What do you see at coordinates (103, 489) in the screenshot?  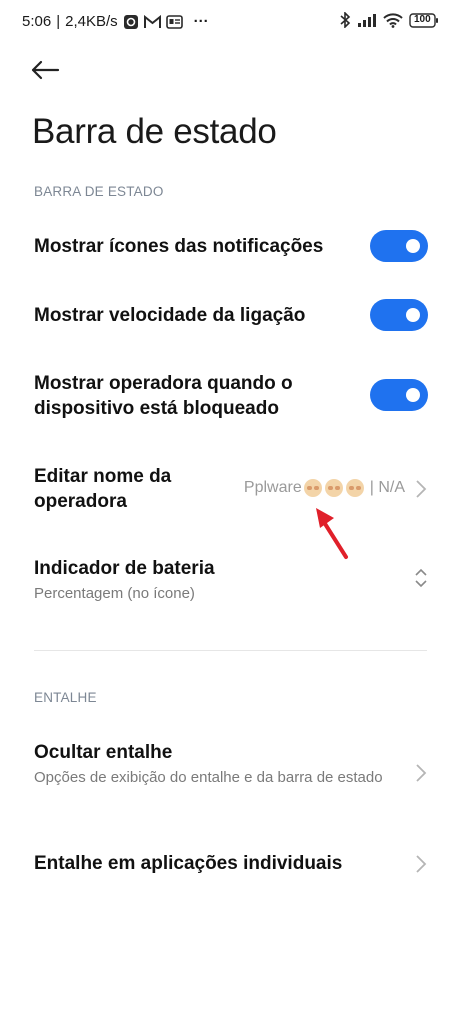 I see `row-label: Editar nome da operadora` at bounding box center [103, 489].